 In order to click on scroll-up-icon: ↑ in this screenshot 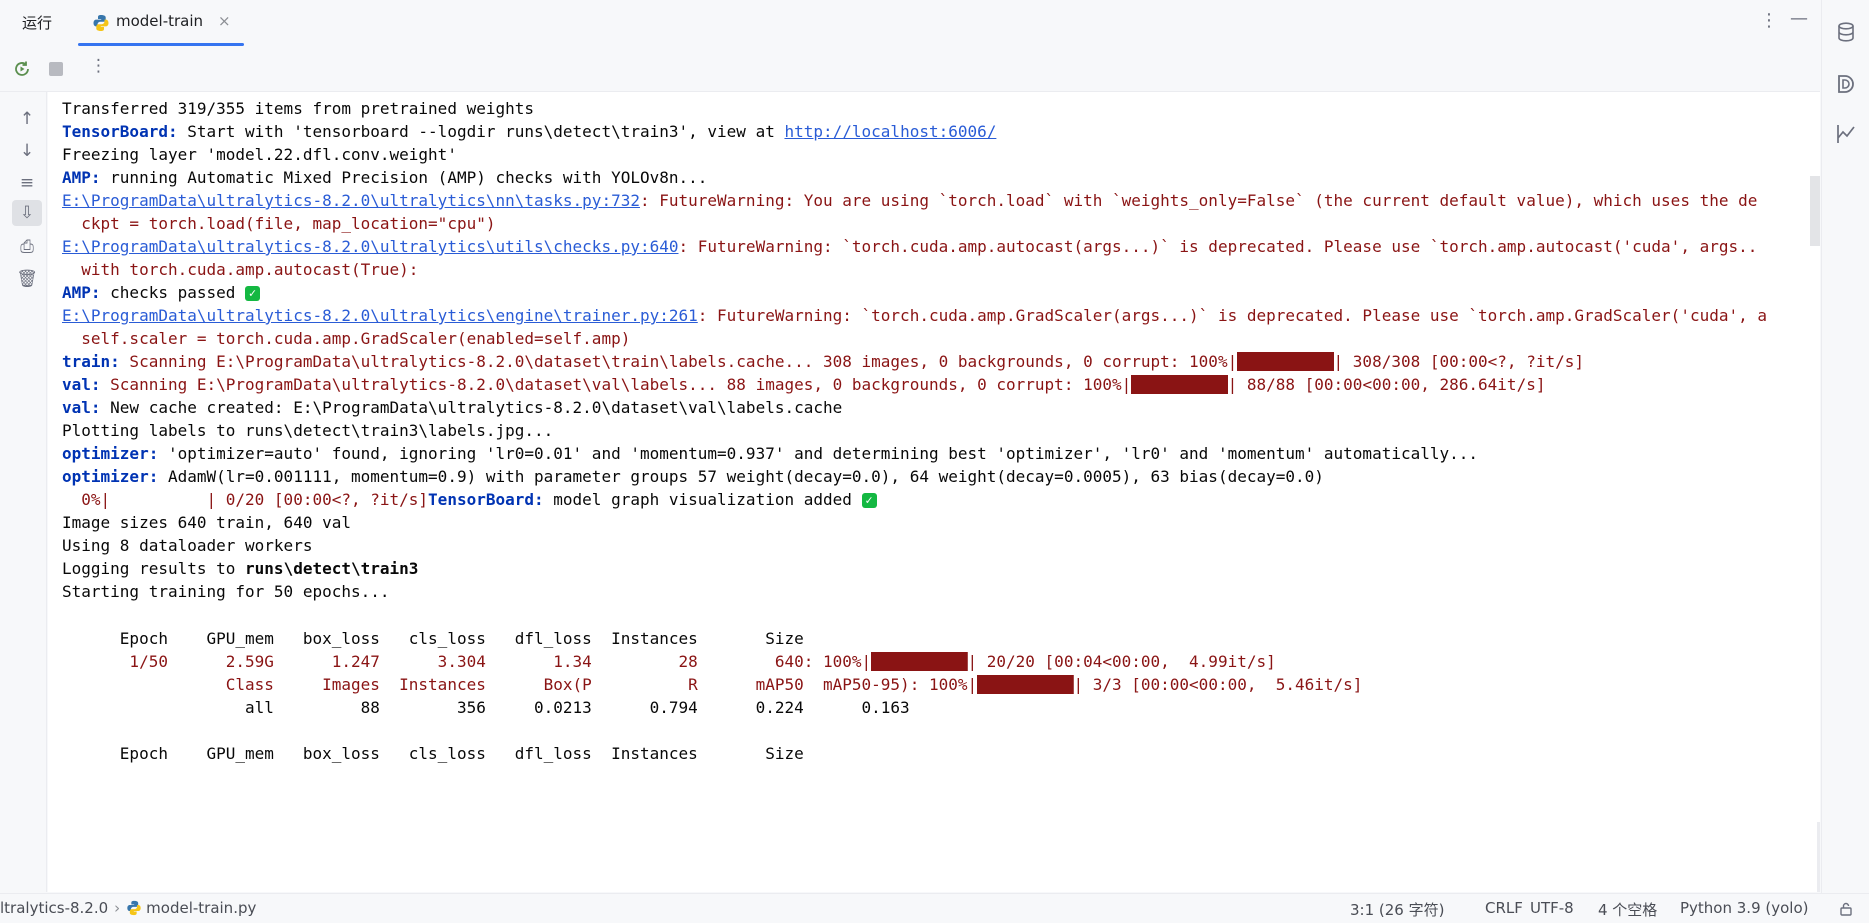, I will do `click(27, 119)`.